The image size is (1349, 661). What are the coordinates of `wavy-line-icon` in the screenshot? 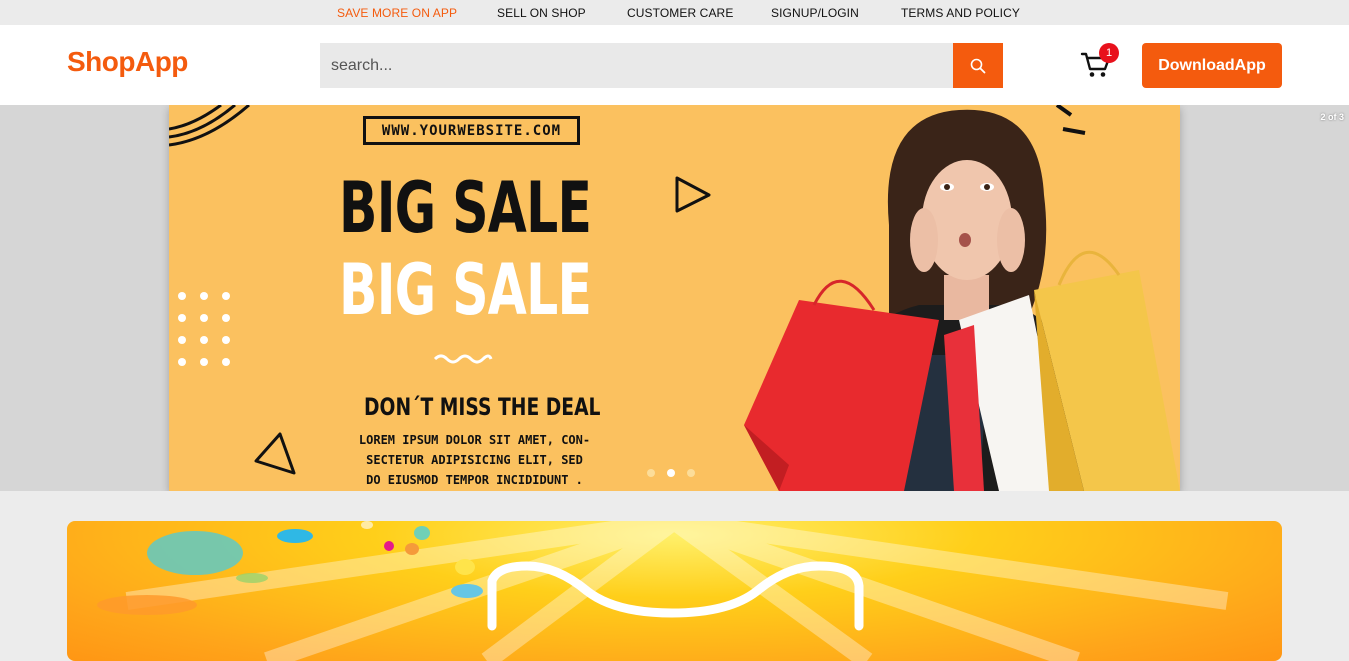 It's located at (463, 359).